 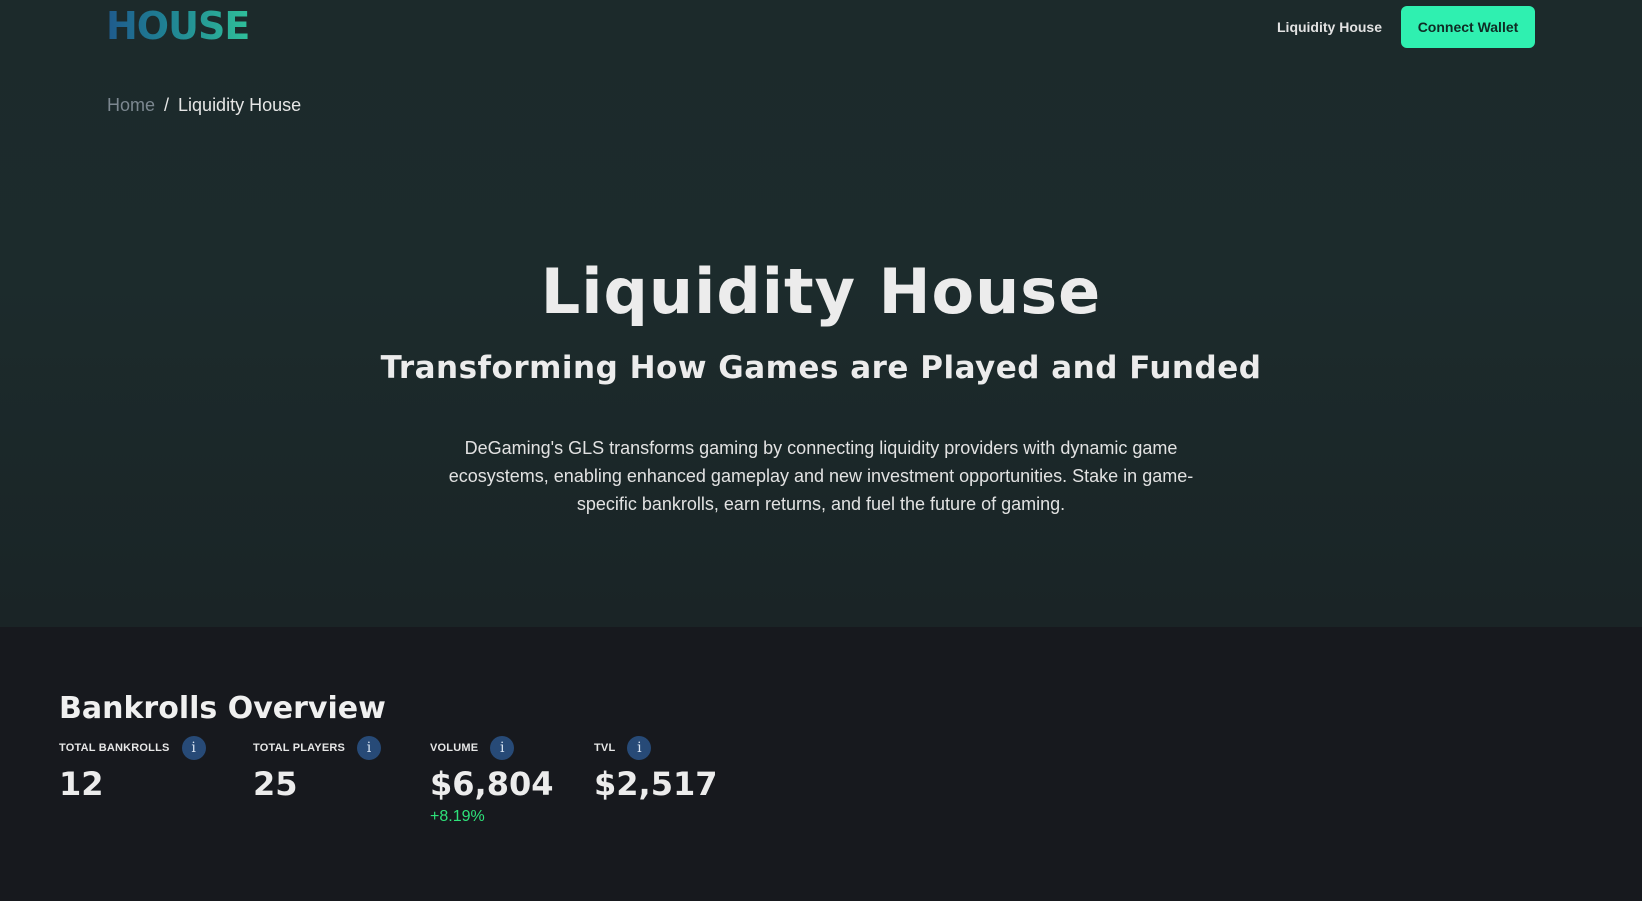 I want to click on stat-value: $6,804, so click(x=492, y=784).